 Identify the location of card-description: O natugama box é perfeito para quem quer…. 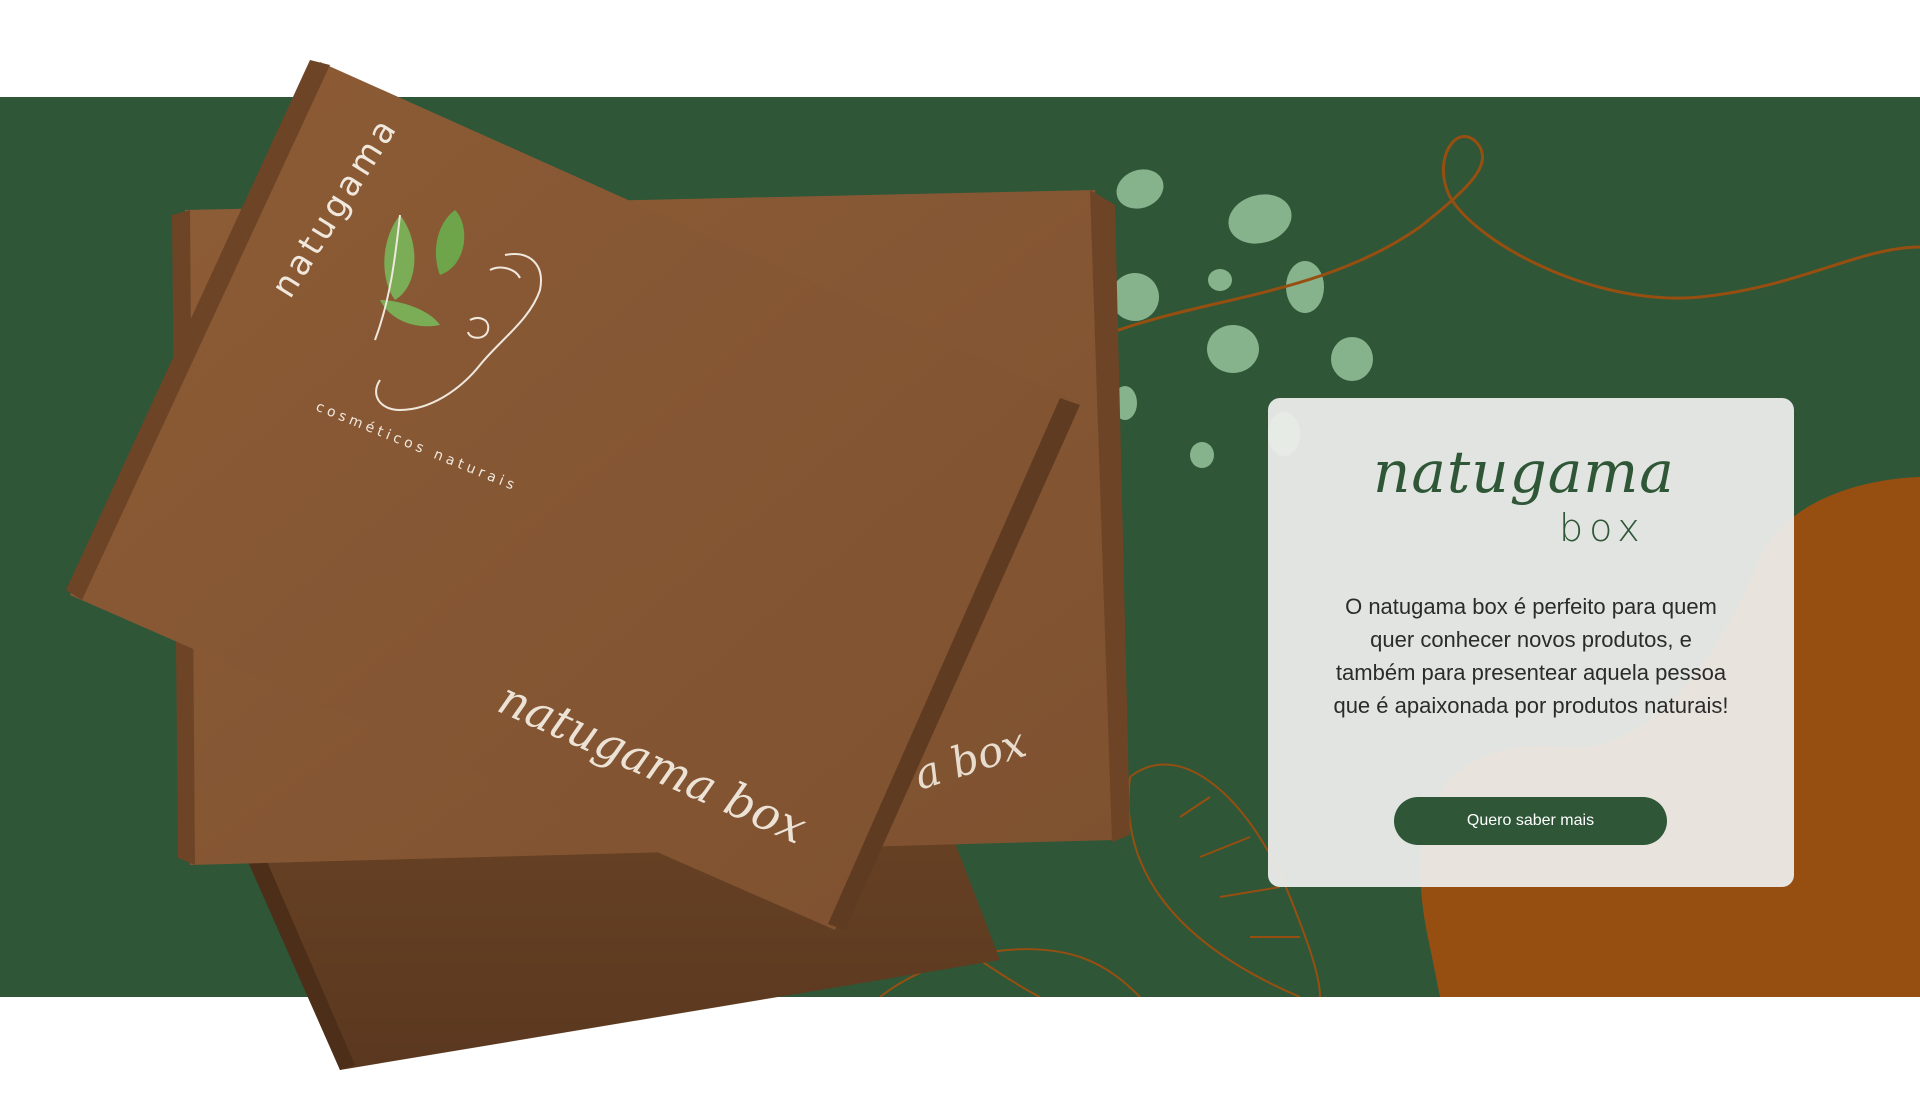
(1531, 656).